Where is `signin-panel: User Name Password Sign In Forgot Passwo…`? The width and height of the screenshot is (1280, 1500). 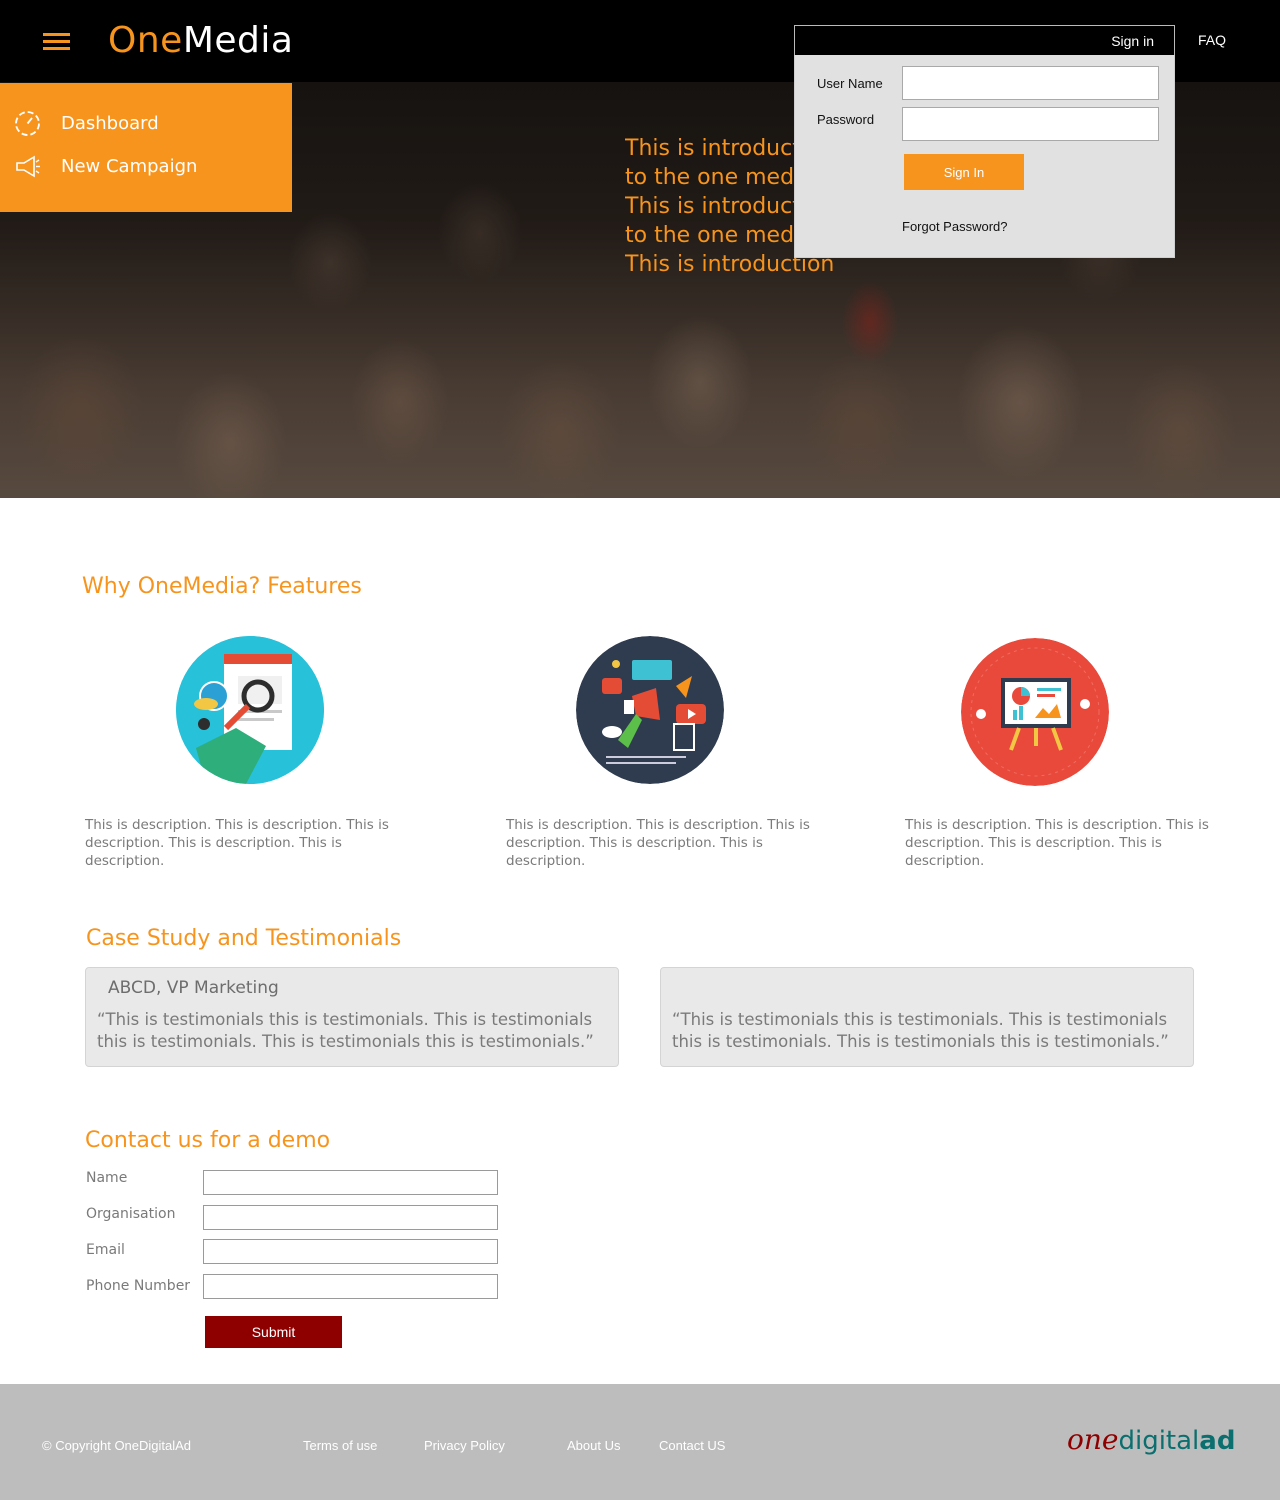 signin-panel: User Name Password Sign In Forgot Passwo… is located at coordinates (984, 156).